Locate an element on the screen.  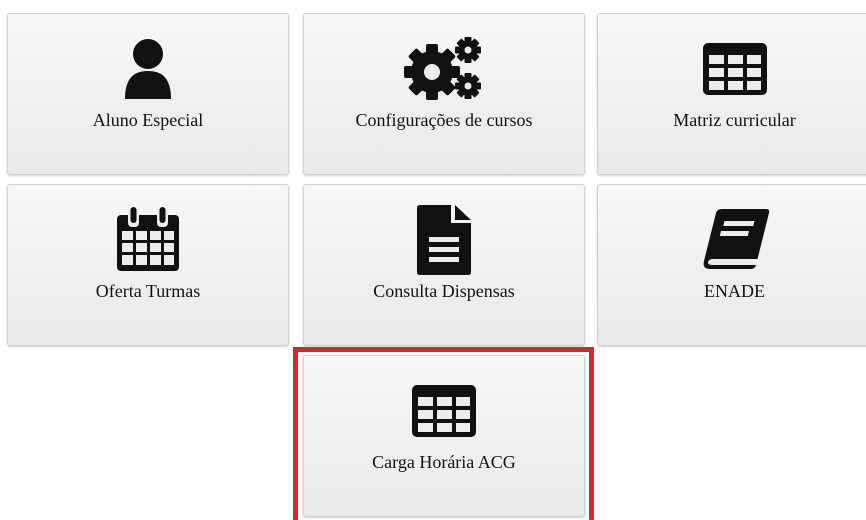
tile-label: ENADE is located at coordinates (734, 291).